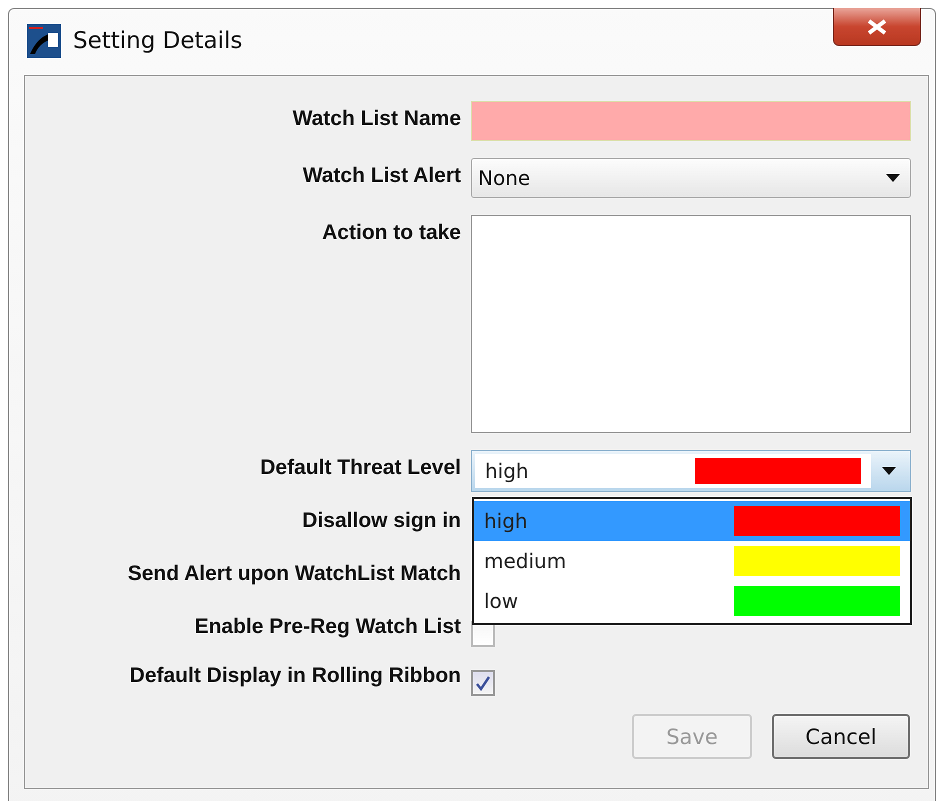 The height and width of the screenshot is (801, 941). What do you see at coordinates (293, 574) in the screenshot?
I see `field-label: Send Alert upon WatchList Match` at bounding box center [293, 574].